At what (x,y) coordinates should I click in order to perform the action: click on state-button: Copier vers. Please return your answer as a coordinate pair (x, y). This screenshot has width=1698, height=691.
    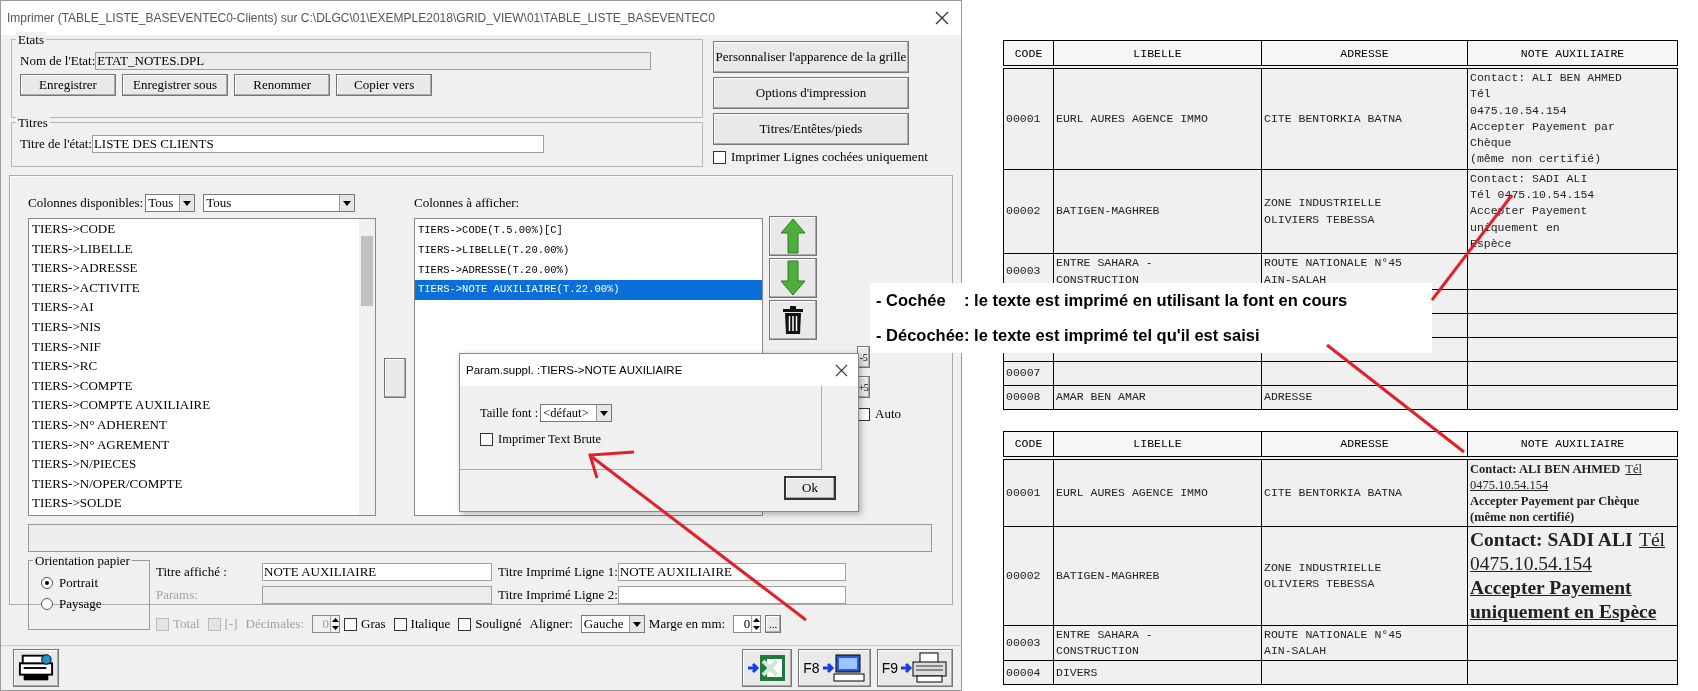
    Looking at the image, I should click on (384, 85).